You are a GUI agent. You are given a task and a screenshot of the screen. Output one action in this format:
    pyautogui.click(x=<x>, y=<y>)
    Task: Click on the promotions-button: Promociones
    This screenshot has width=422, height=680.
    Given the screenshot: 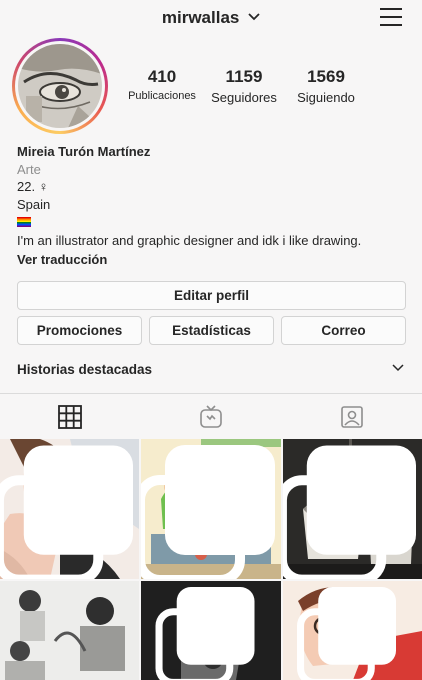 What is the action you would take?
    pyautogui.click(x=79, y=330)
    